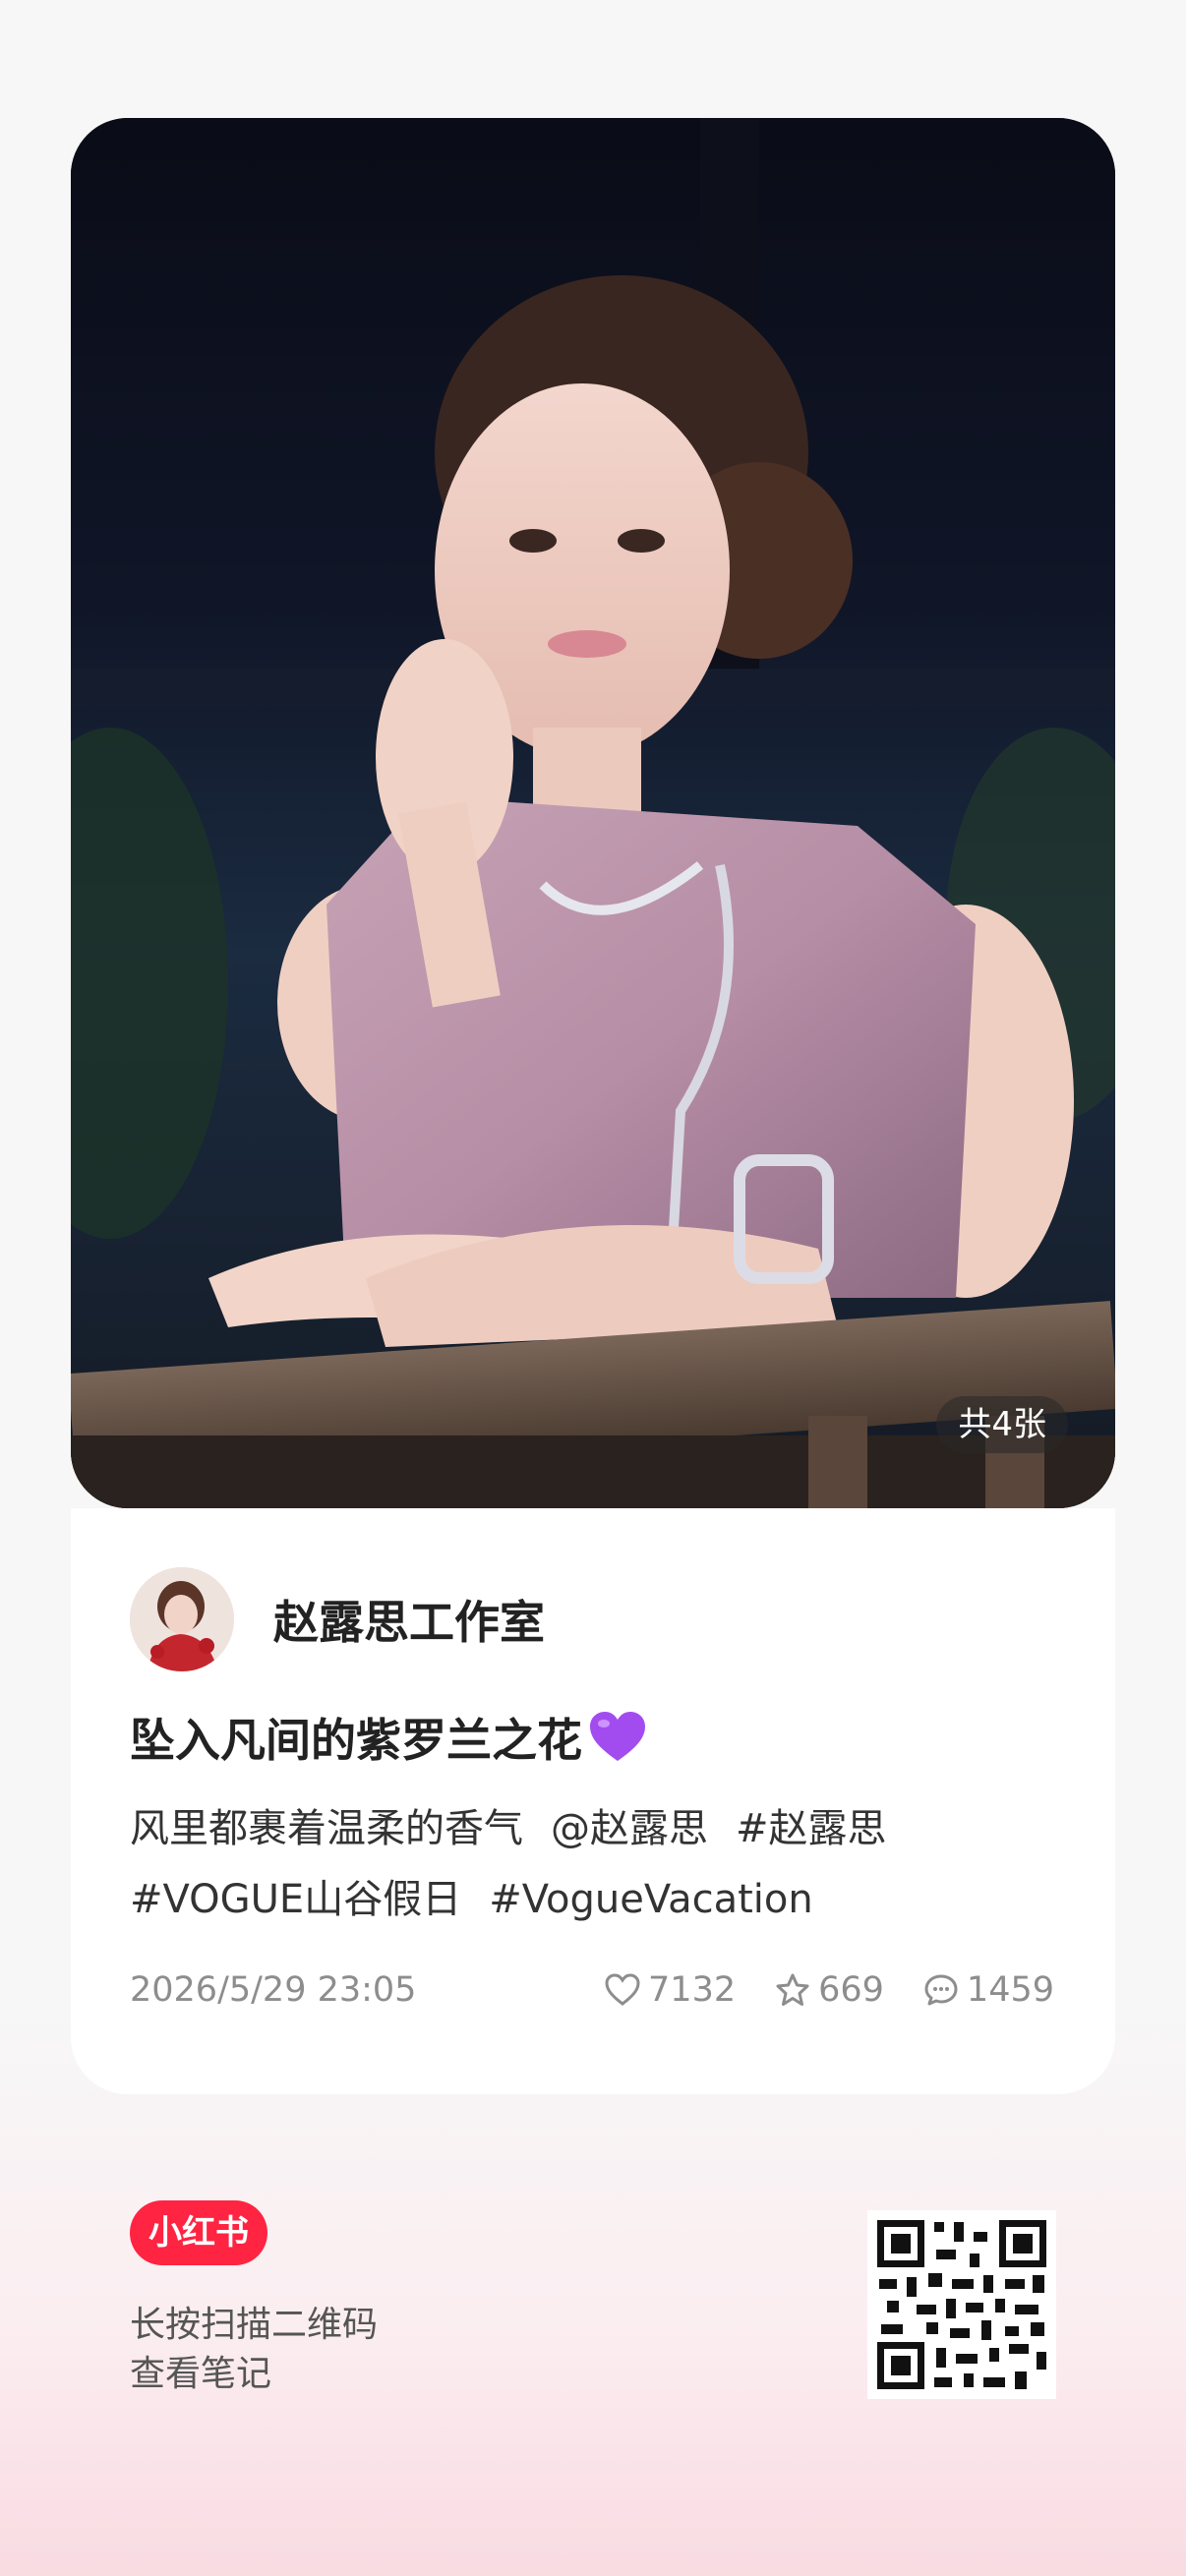 The width and height of the screenshot is (1186, 2576). I want to click on comment-icon, so click(941, 1990).